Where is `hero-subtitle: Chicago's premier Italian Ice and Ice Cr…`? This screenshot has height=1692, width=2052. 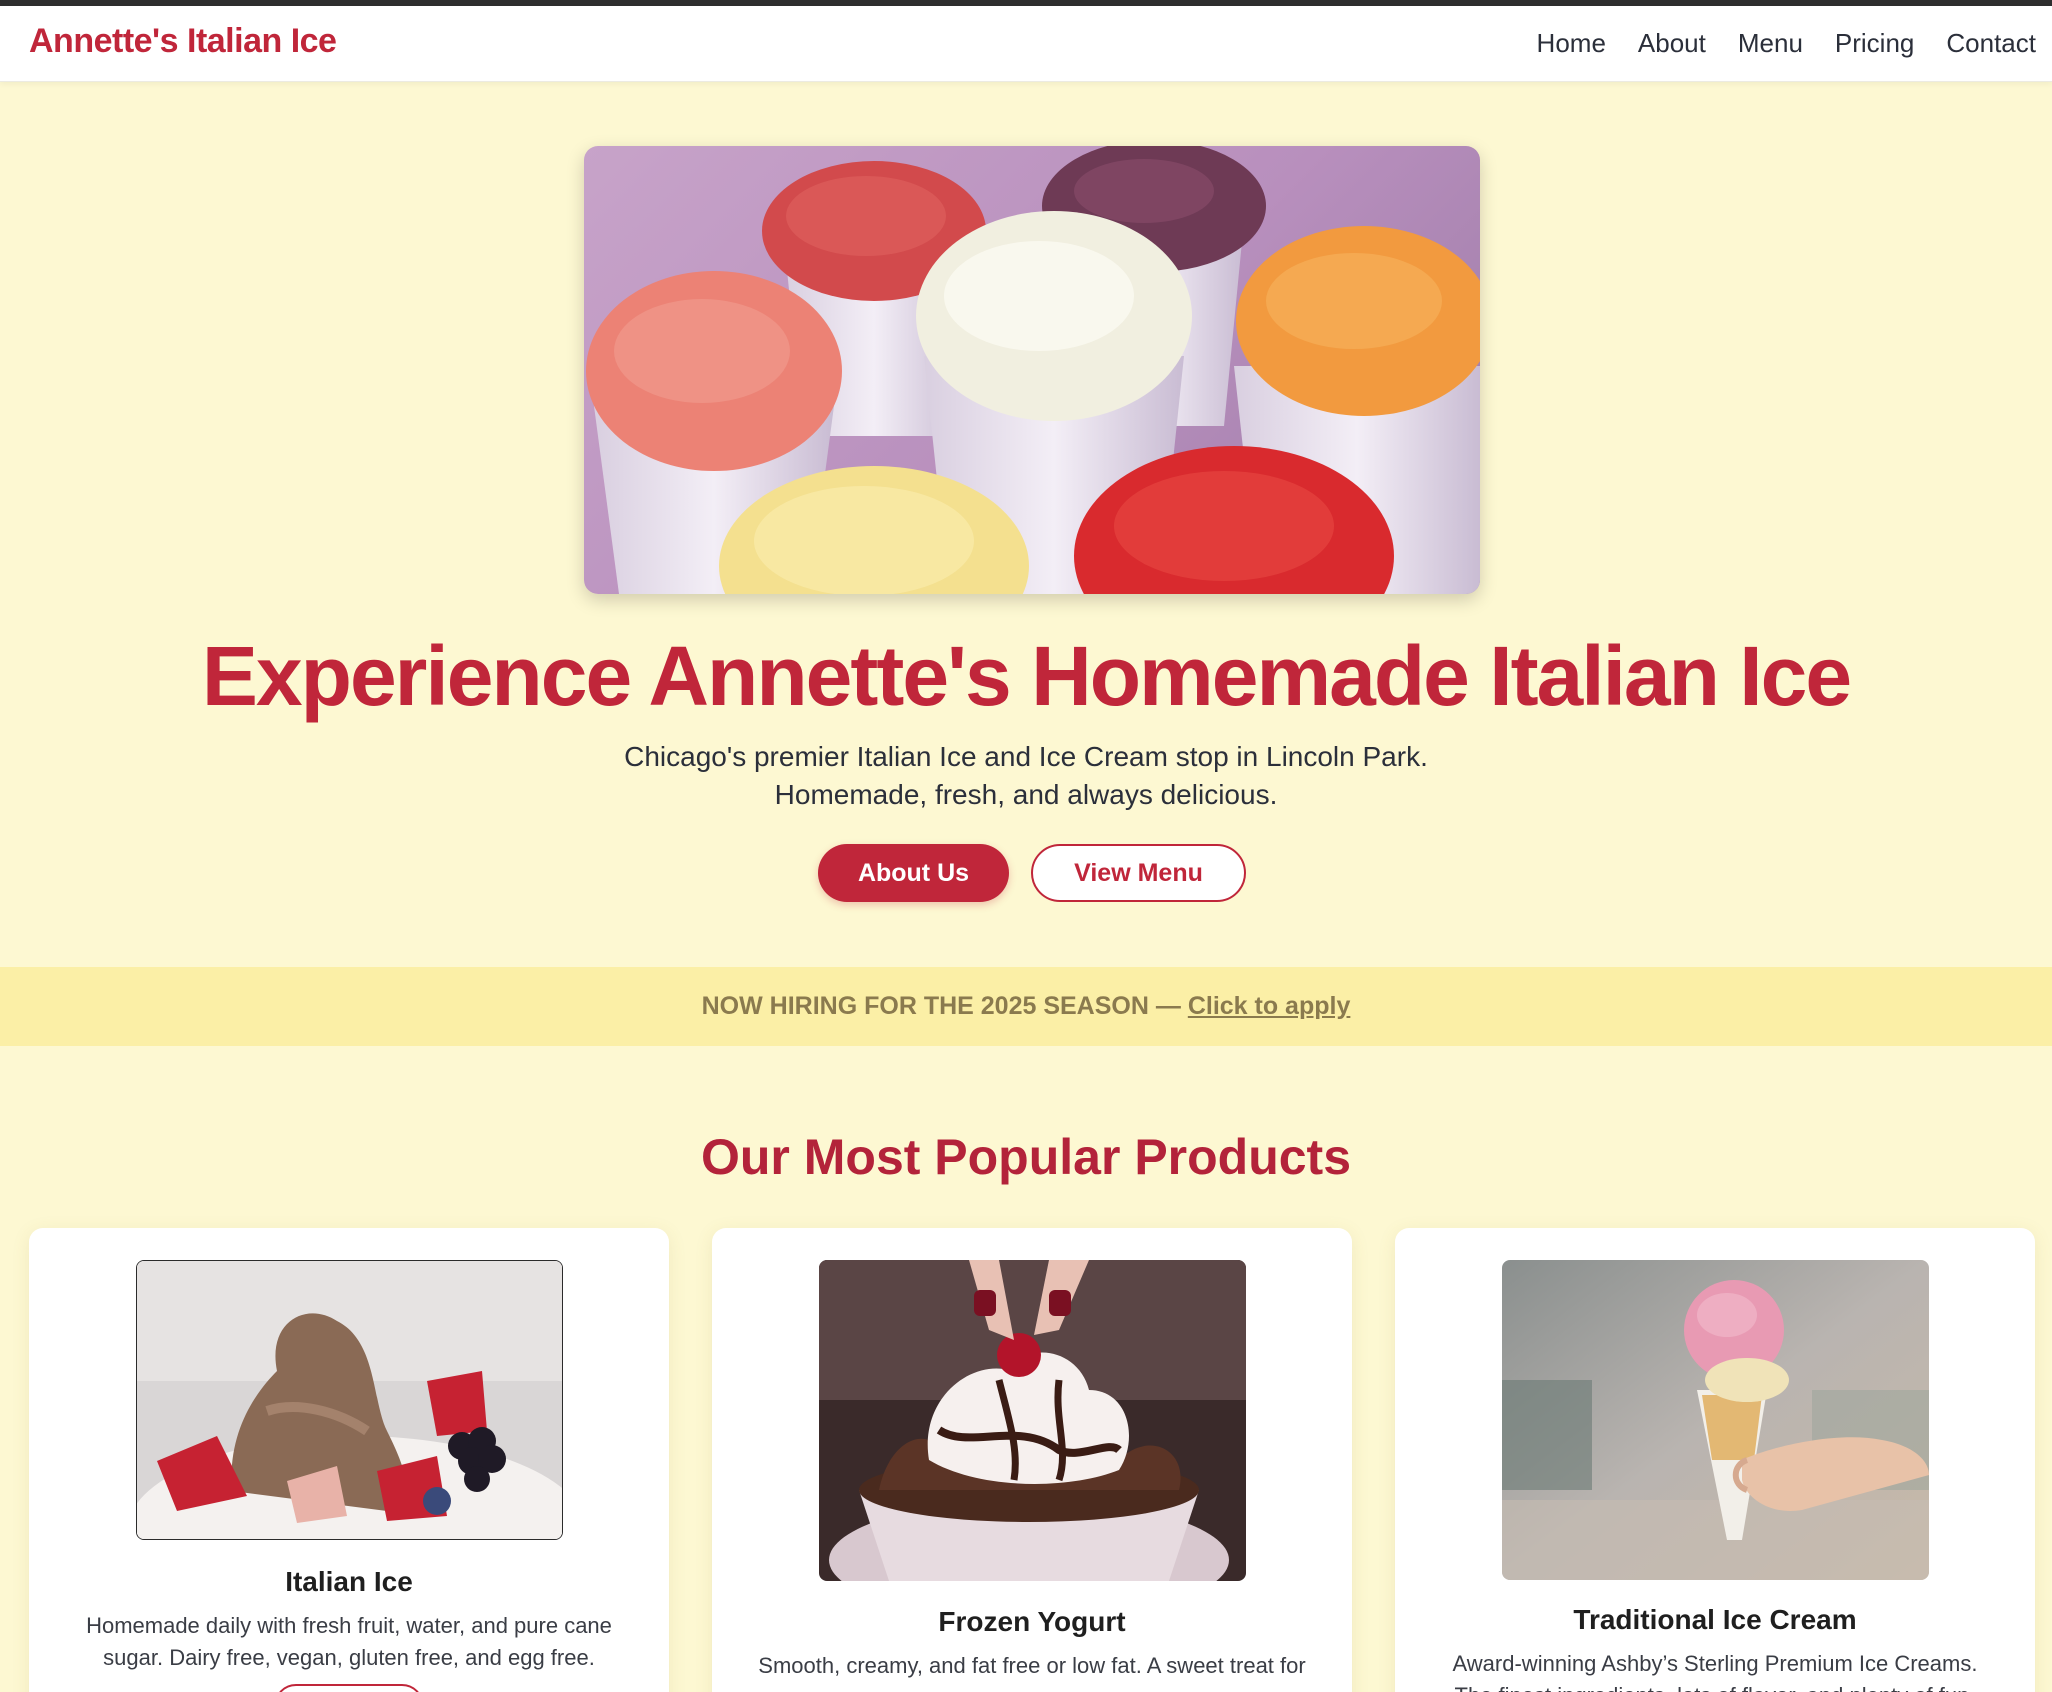 hero-subtitle: Chicago's premier Italian Ice and Ice Cr… is located at coordinates (1026, 776).